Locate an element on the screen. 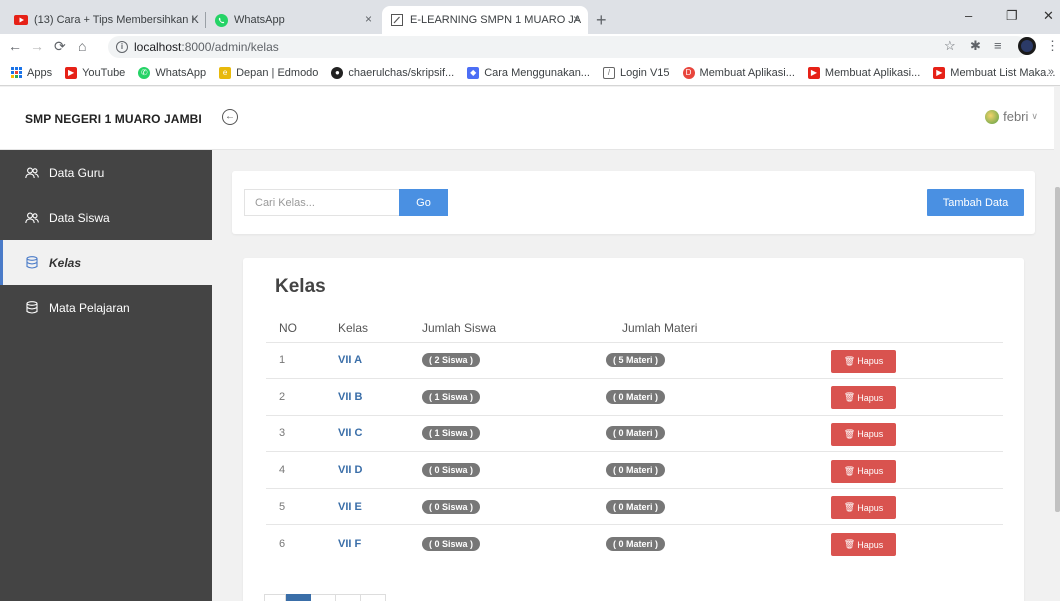 The image size is (1060, 601). page-button-active is located at coordinates (298, 597).